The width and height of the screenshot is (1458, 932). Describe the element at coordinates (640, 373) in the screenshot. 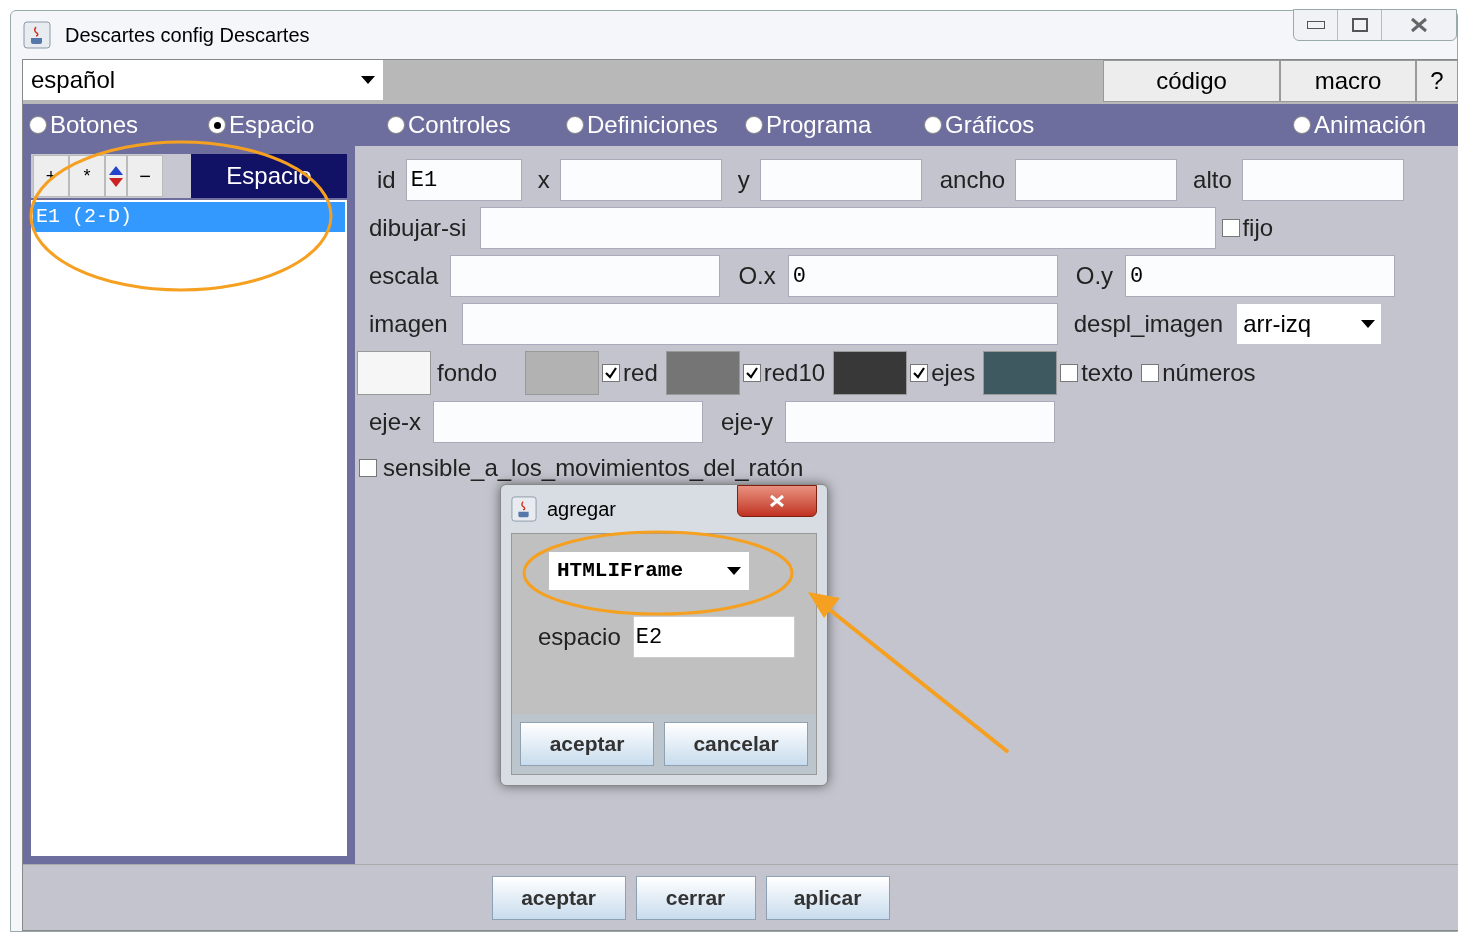

I see `field-label: red` at that location.